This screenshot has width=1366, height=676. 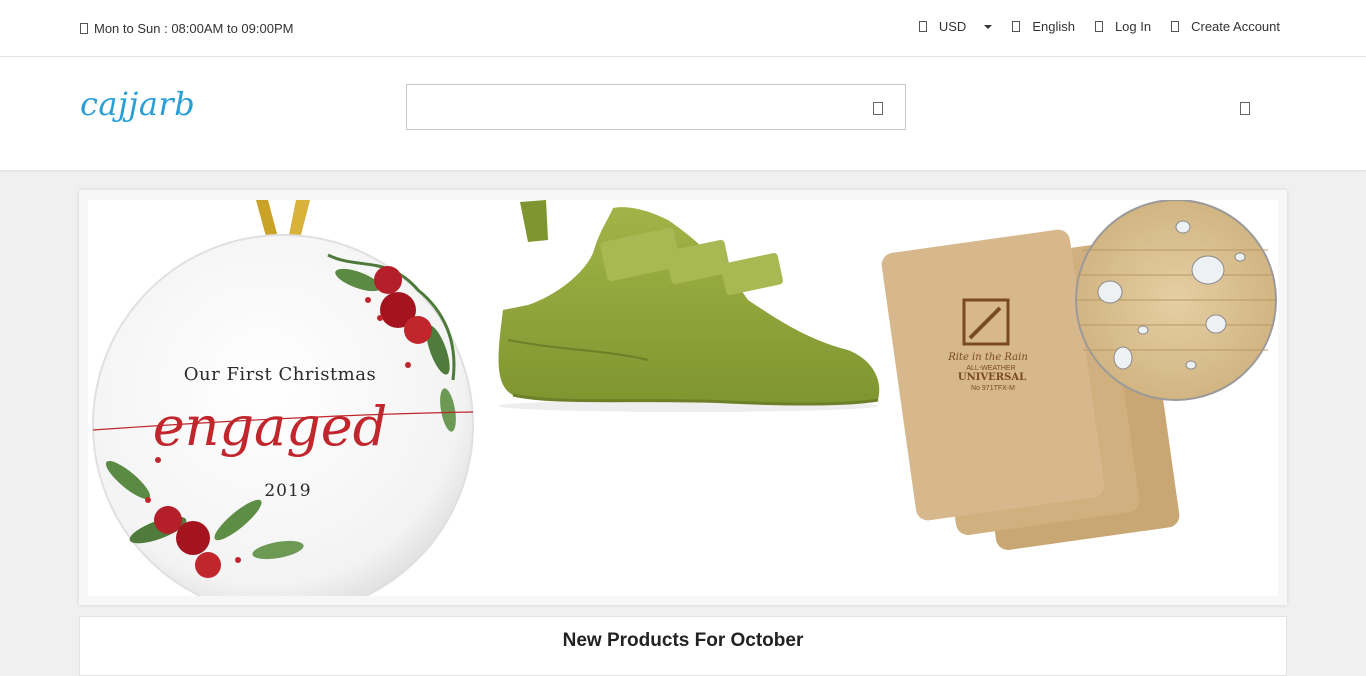 I want to click on language-label: English, so click(x=1053, y=26).